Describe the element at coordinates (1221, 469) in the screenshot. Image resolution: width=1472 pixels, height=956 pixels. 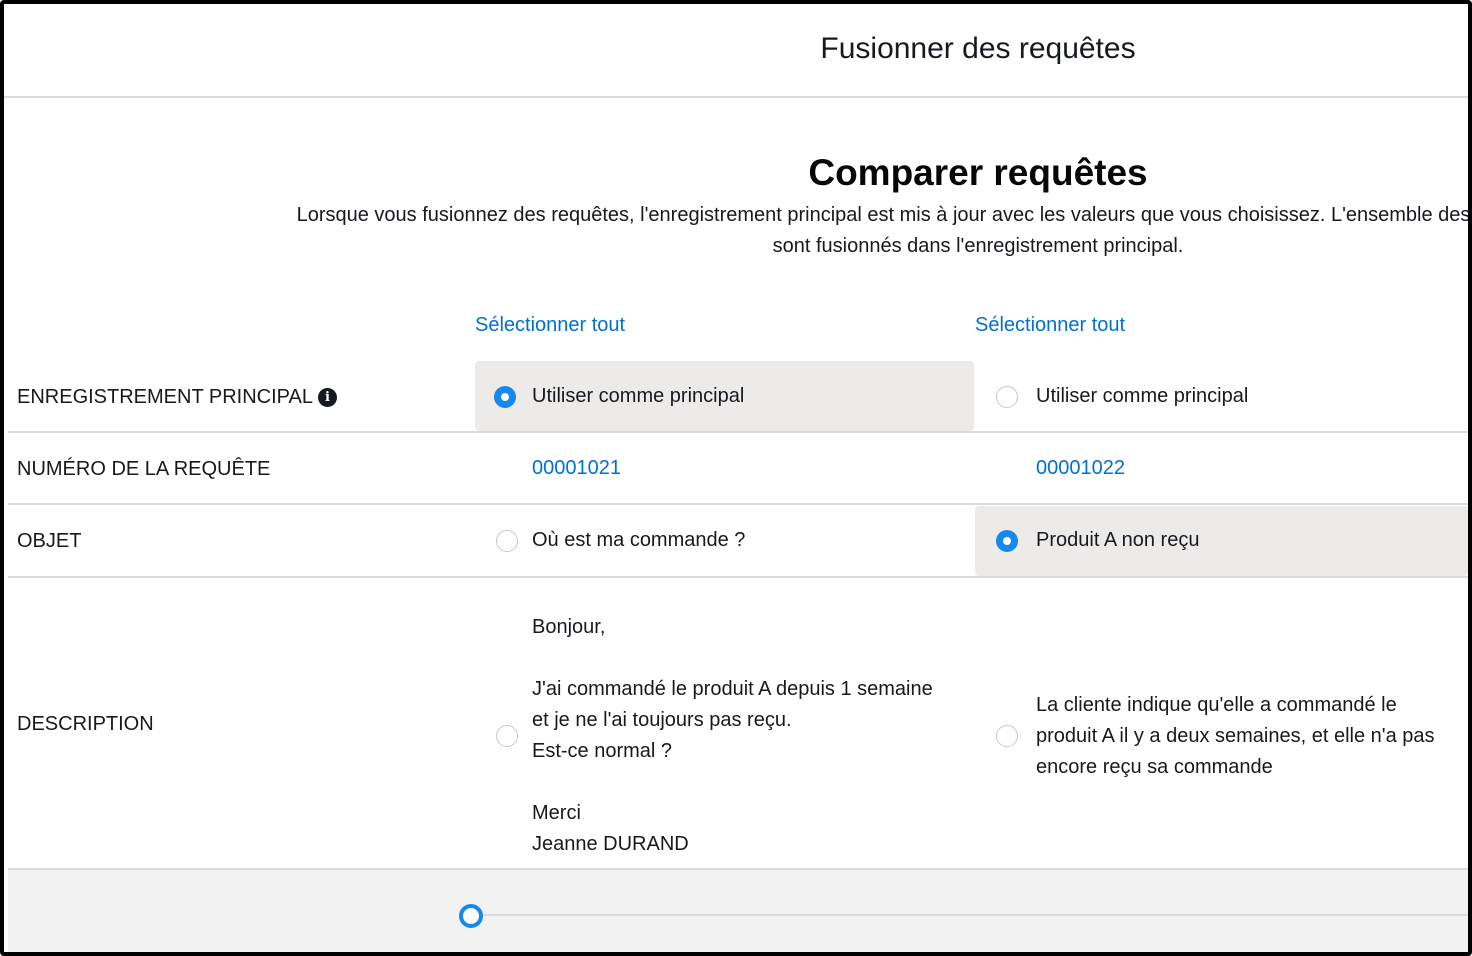
I see `case-number-cell-2: 00001022` at that location.